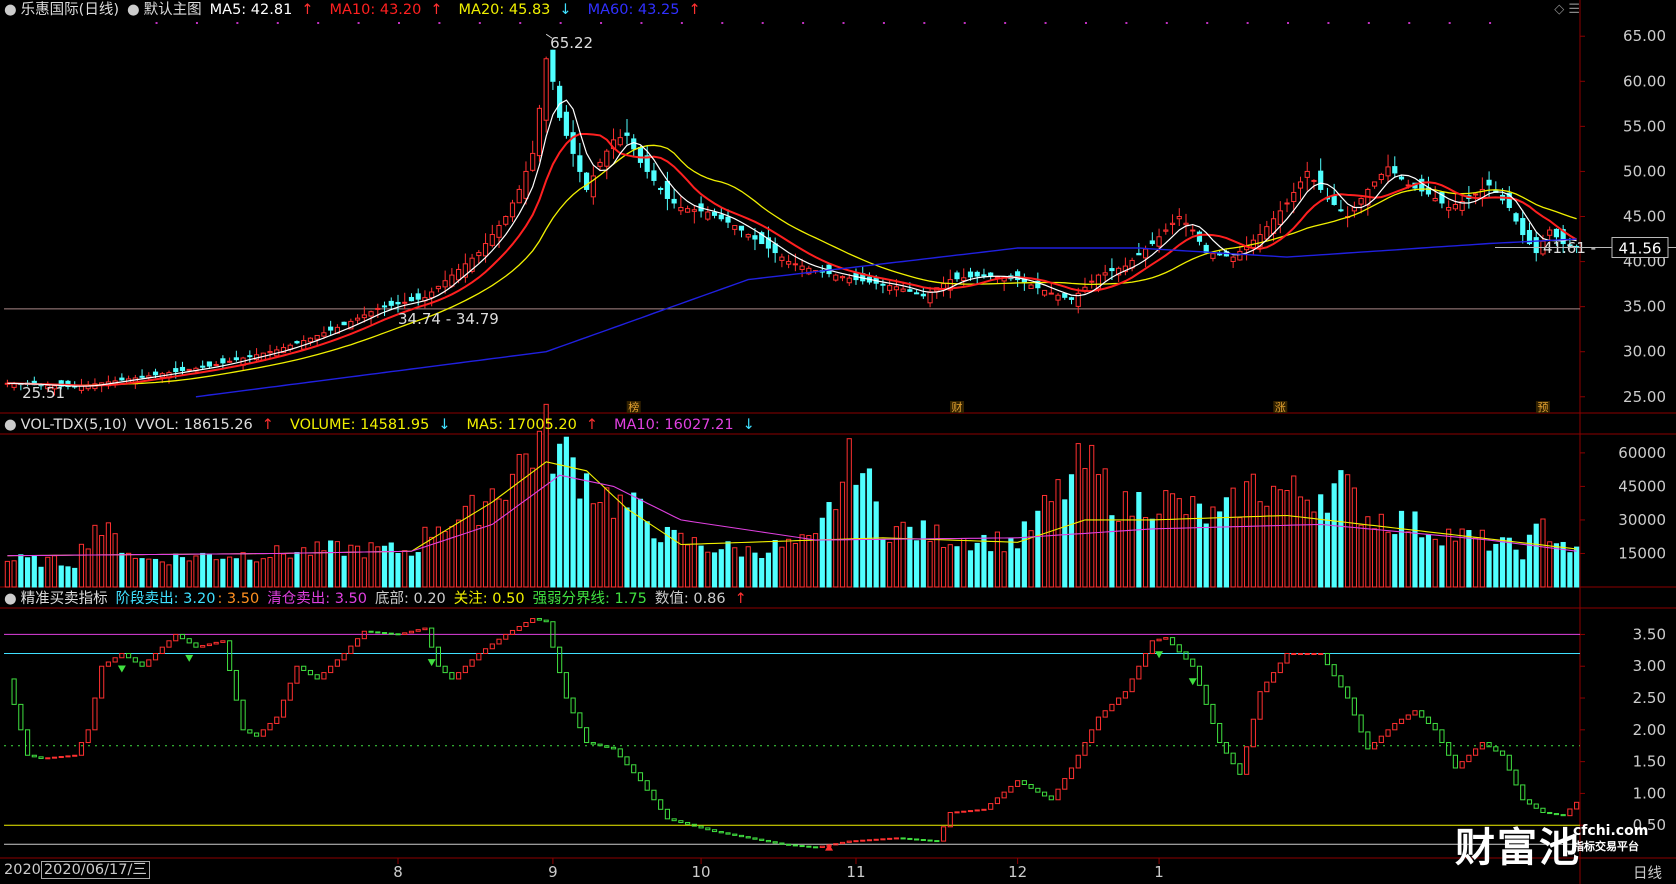  Describe the element at coordinates (1280, 407) in the screenshot. I see `event-marker: 涨` at that location.